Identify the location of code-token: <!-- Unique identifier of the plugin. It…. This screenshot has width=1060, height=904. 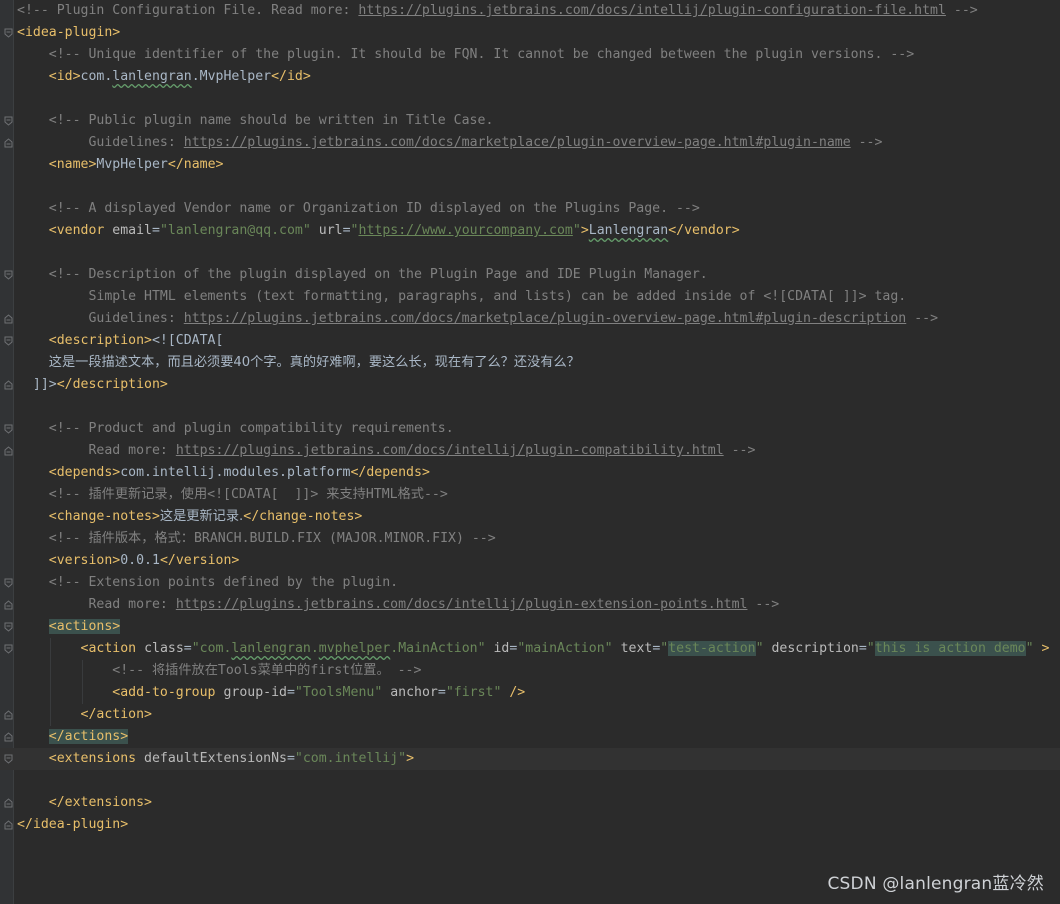
(481, 54).